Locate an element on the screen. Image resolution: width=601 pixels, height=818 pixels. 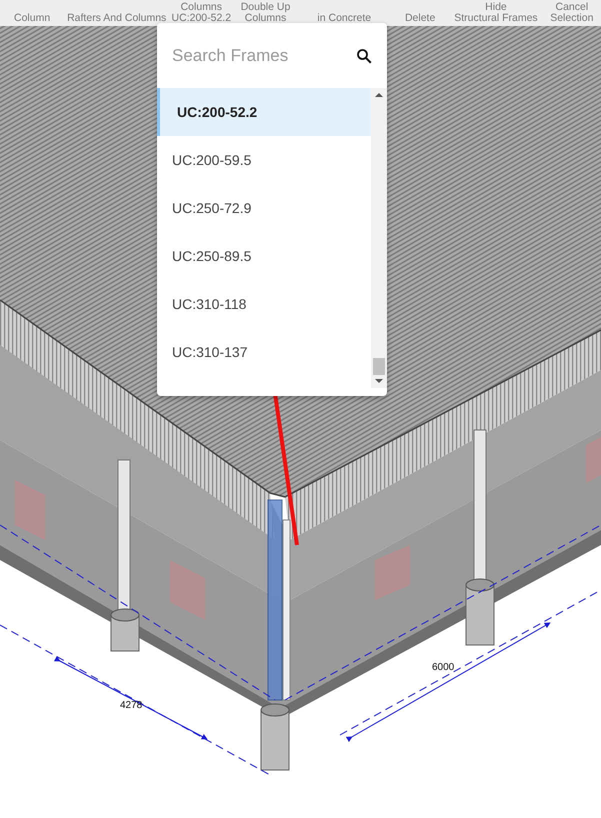
dimension-label: 6000 is located at coordinates (443, 667).